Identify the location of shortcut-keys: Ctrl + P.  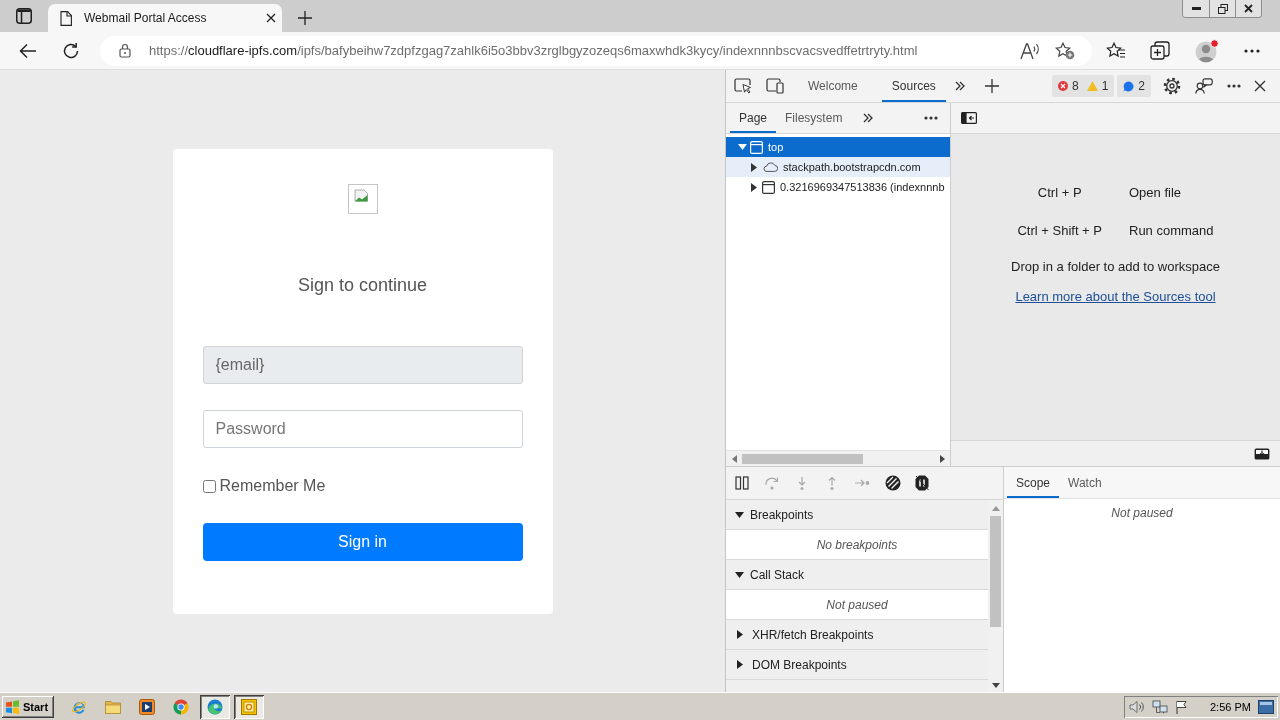
(1059, 193).